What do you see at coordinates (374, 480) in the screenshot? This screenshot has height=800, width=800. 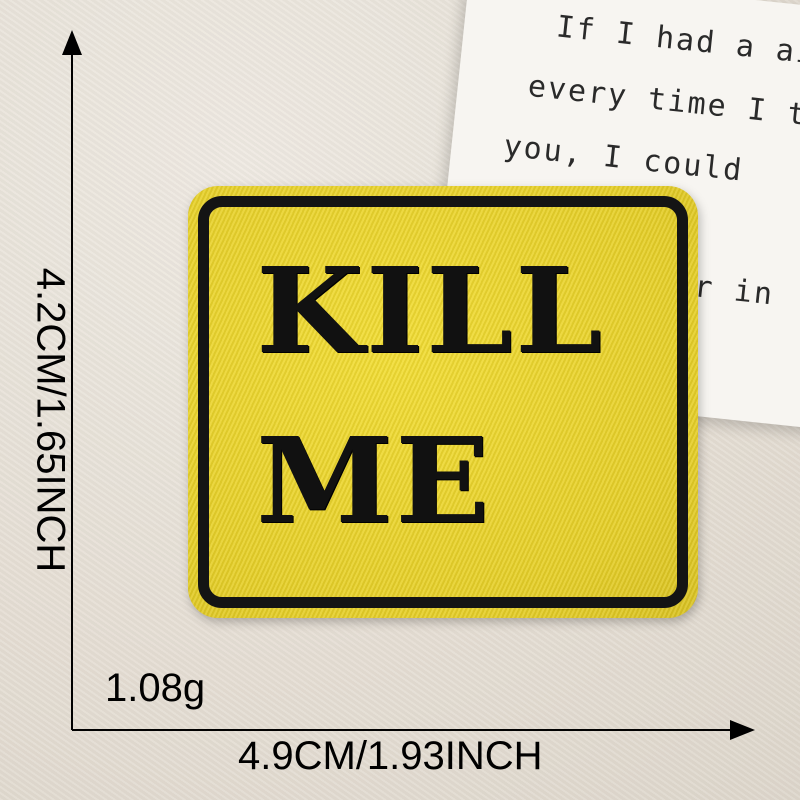 I see `patch-text-me: ME` at bounding box center [374, 480].